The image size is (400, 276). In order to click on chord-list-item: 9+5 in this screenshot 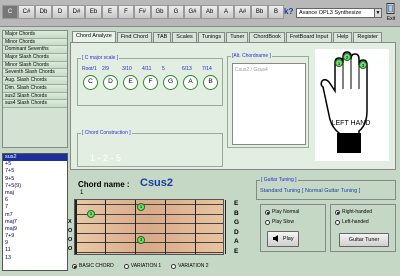, I will do `click(35, 179)`.